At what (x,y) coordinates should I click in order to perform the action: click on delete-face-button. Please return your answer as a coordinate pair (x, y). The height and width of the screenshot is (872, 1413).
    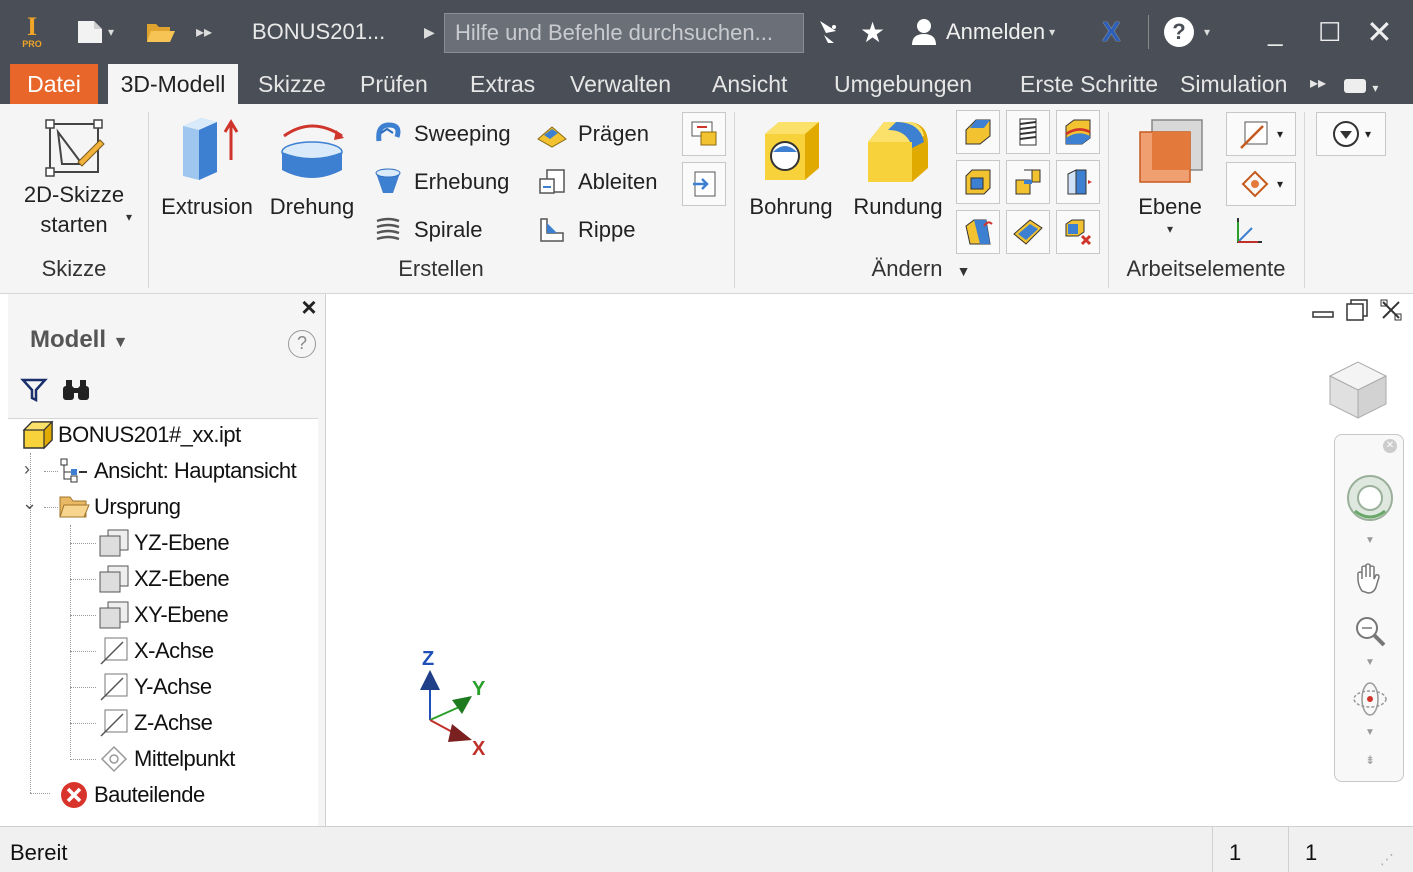
    Looking at the image, I should click on (1078, 232).